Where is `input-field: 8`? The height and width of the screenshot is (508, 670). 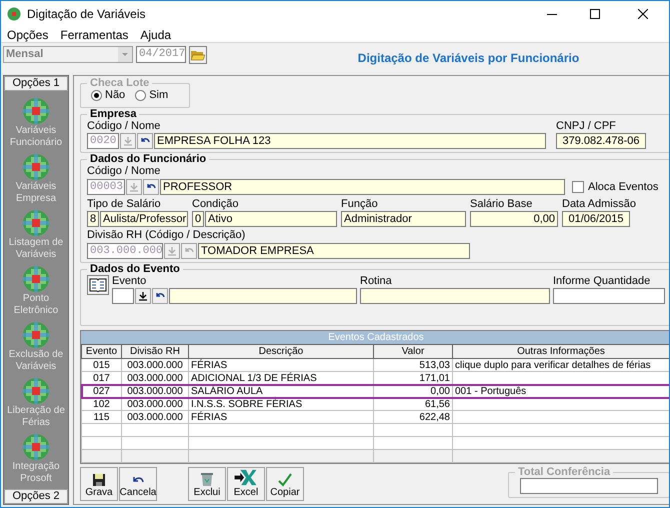
input-field: 8 is located at coordinates (93, 219).